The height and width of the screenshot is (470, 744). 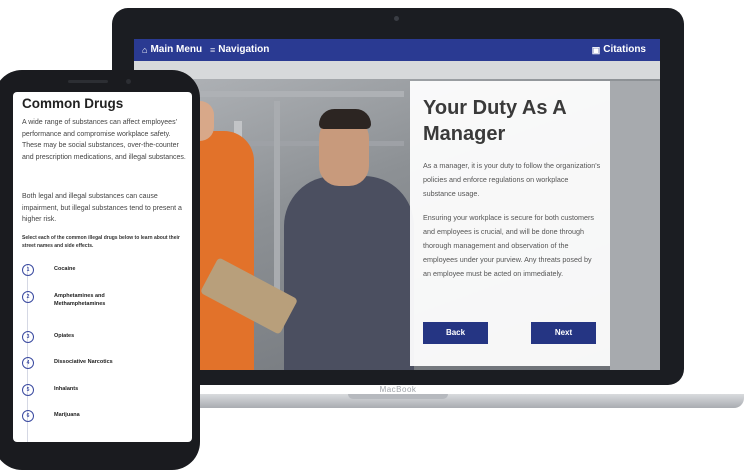 I want to click on drug-item-cocaine: 1 Cocaine, so click(x=106, y=271).